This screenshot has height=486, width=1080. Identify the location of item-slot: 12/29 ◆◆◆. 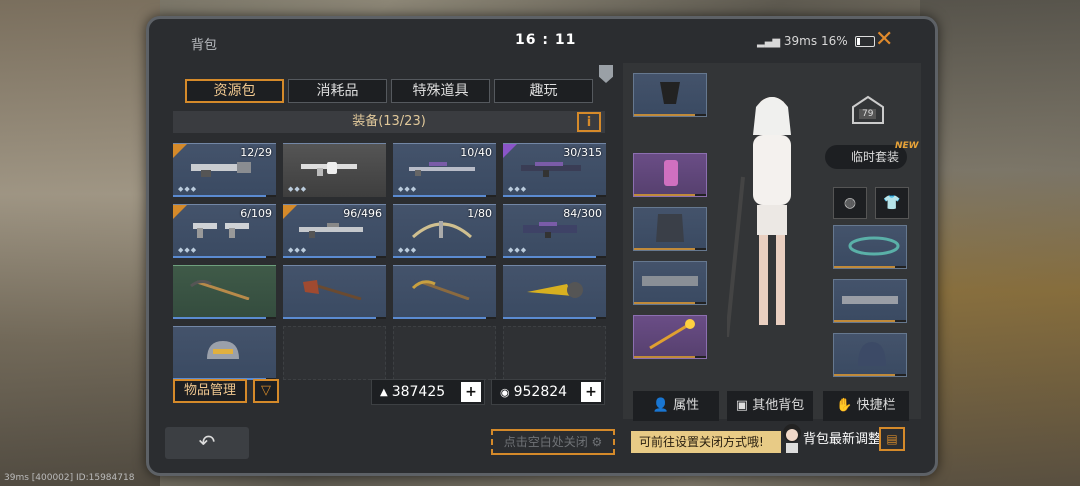
(224, 170).